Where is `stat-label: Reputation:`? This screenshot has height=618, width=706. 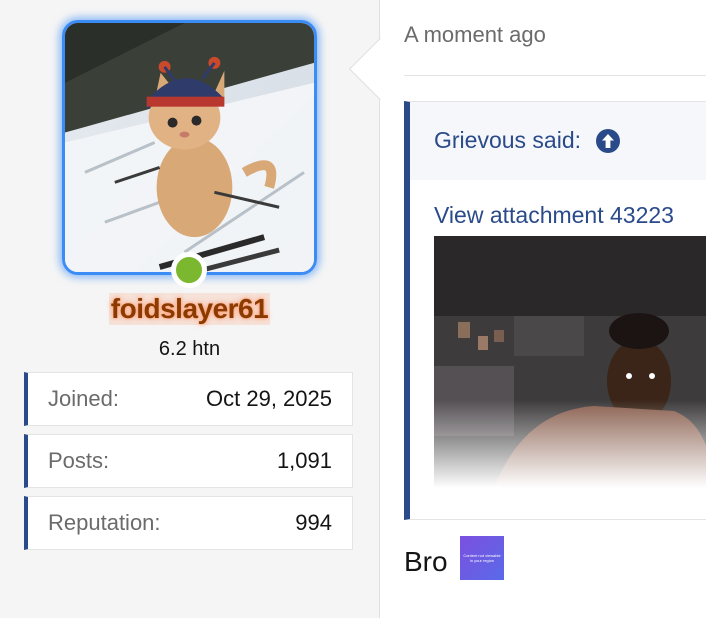
stat-label: Reputation: is located at coordinates (104, 522).